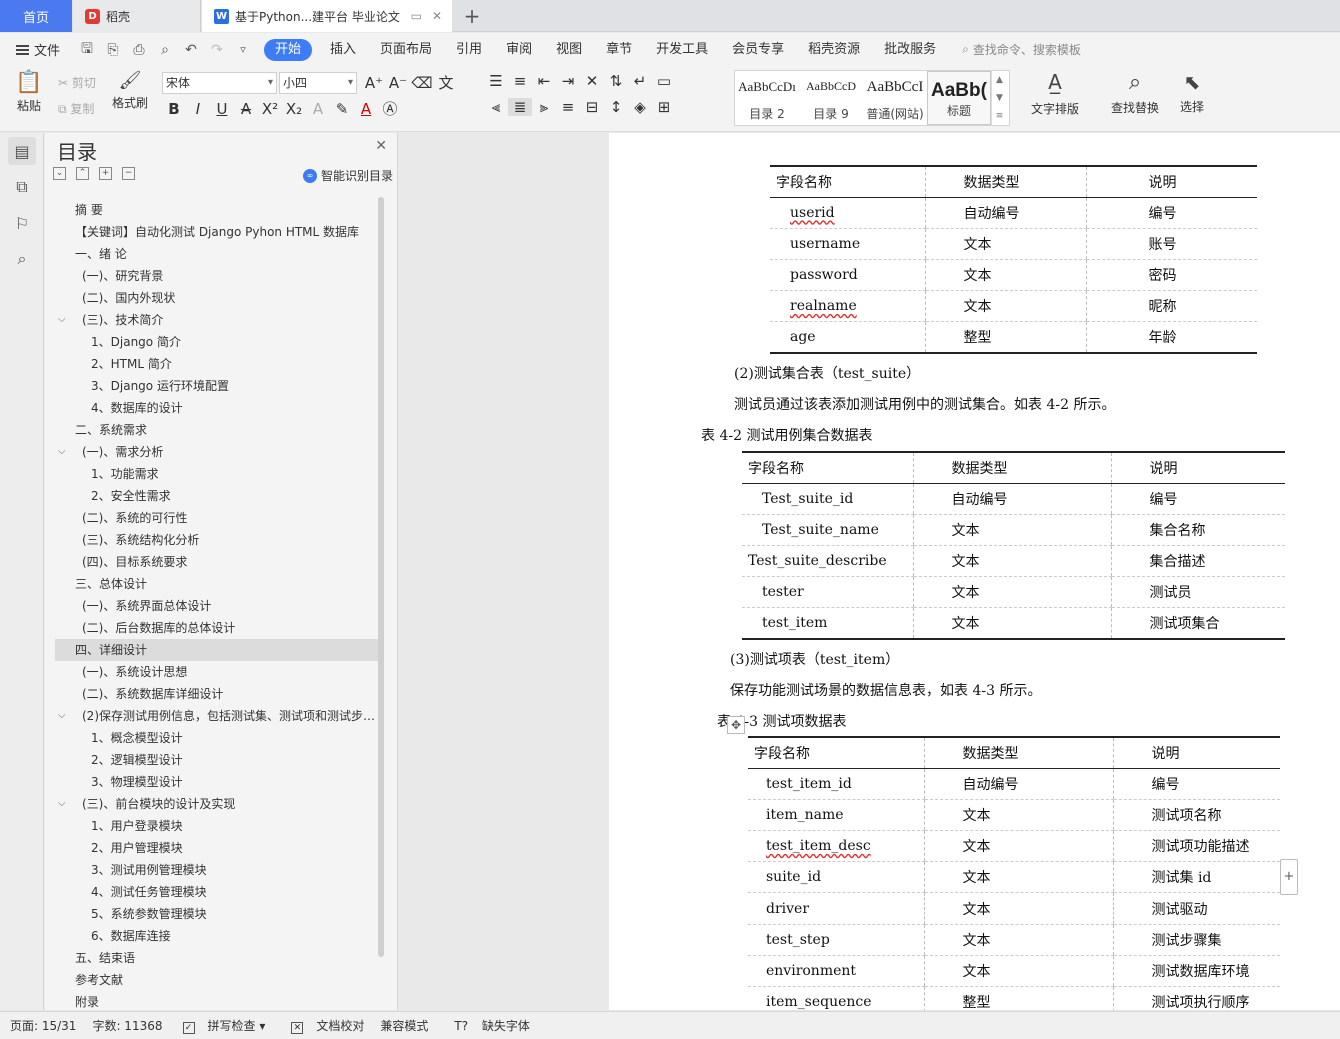 The height and width of the screenshot is (1039, 1340). I want to click on toc-item: 1、概念模型设计, so click(217, 738).